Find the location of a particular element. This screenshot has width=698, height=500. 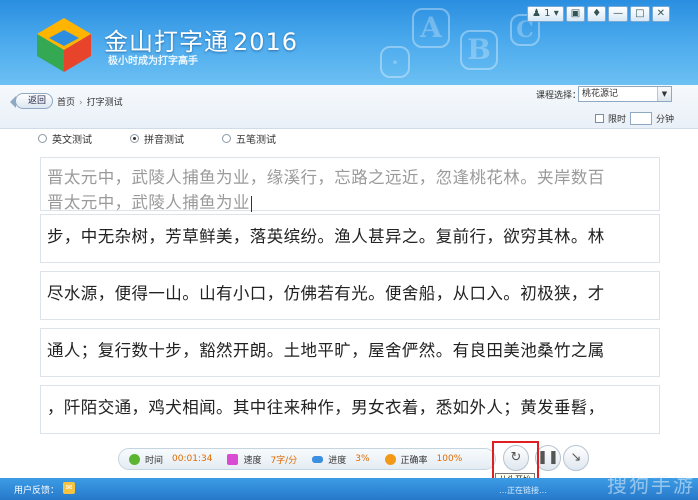

reference-text-2: 步，中无杂树，芳草鲜美，落英缤纷。渔人甚异之。复前行，欲穷其林。林 is located at coordinates (326, 236).